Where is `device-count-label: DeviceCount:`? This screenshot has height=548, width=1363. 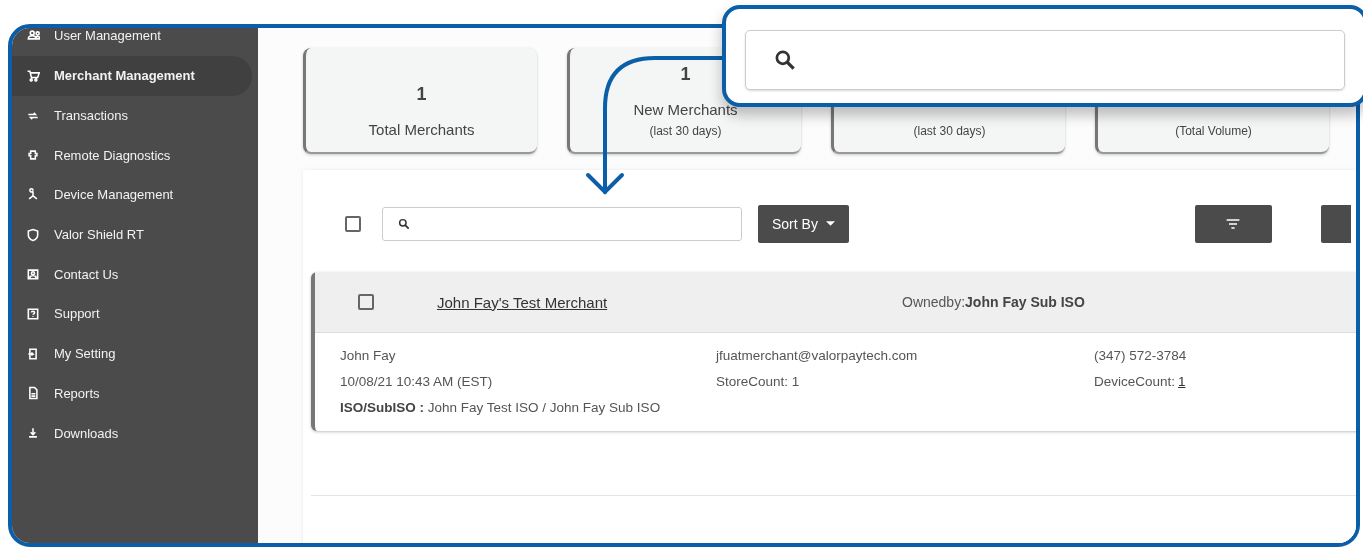
device-count-label: DeviceCount: is located at coordinates (1135, 381).